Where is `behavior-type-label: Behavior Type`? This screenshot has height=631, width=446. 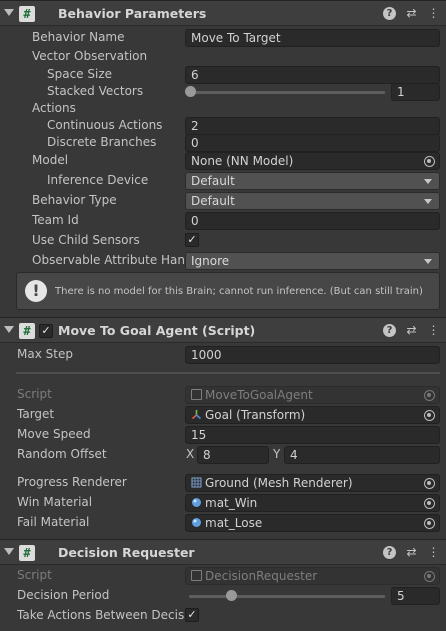
behavior-type-label: Behavior Type is located at coordinates (74, 200).